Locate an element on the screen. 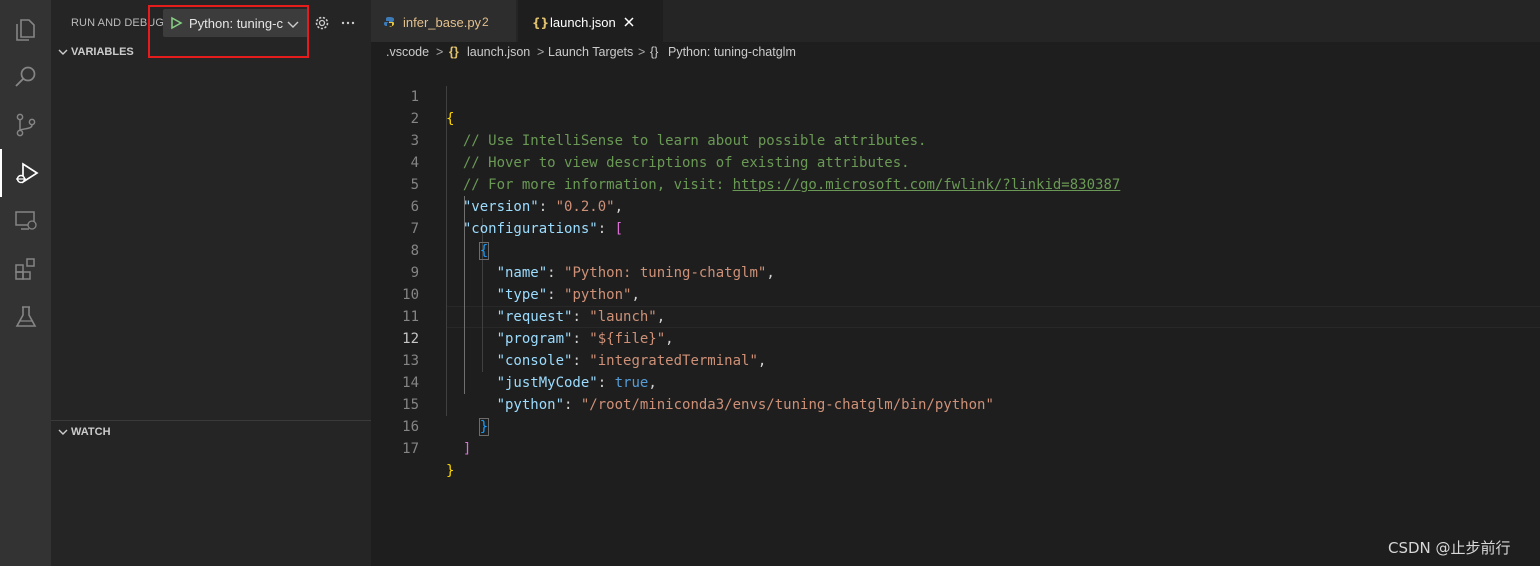 The height and width of the screenshot is (566, 1540). variables-section-header: VARIABLES is located at coordinates (211, 52).